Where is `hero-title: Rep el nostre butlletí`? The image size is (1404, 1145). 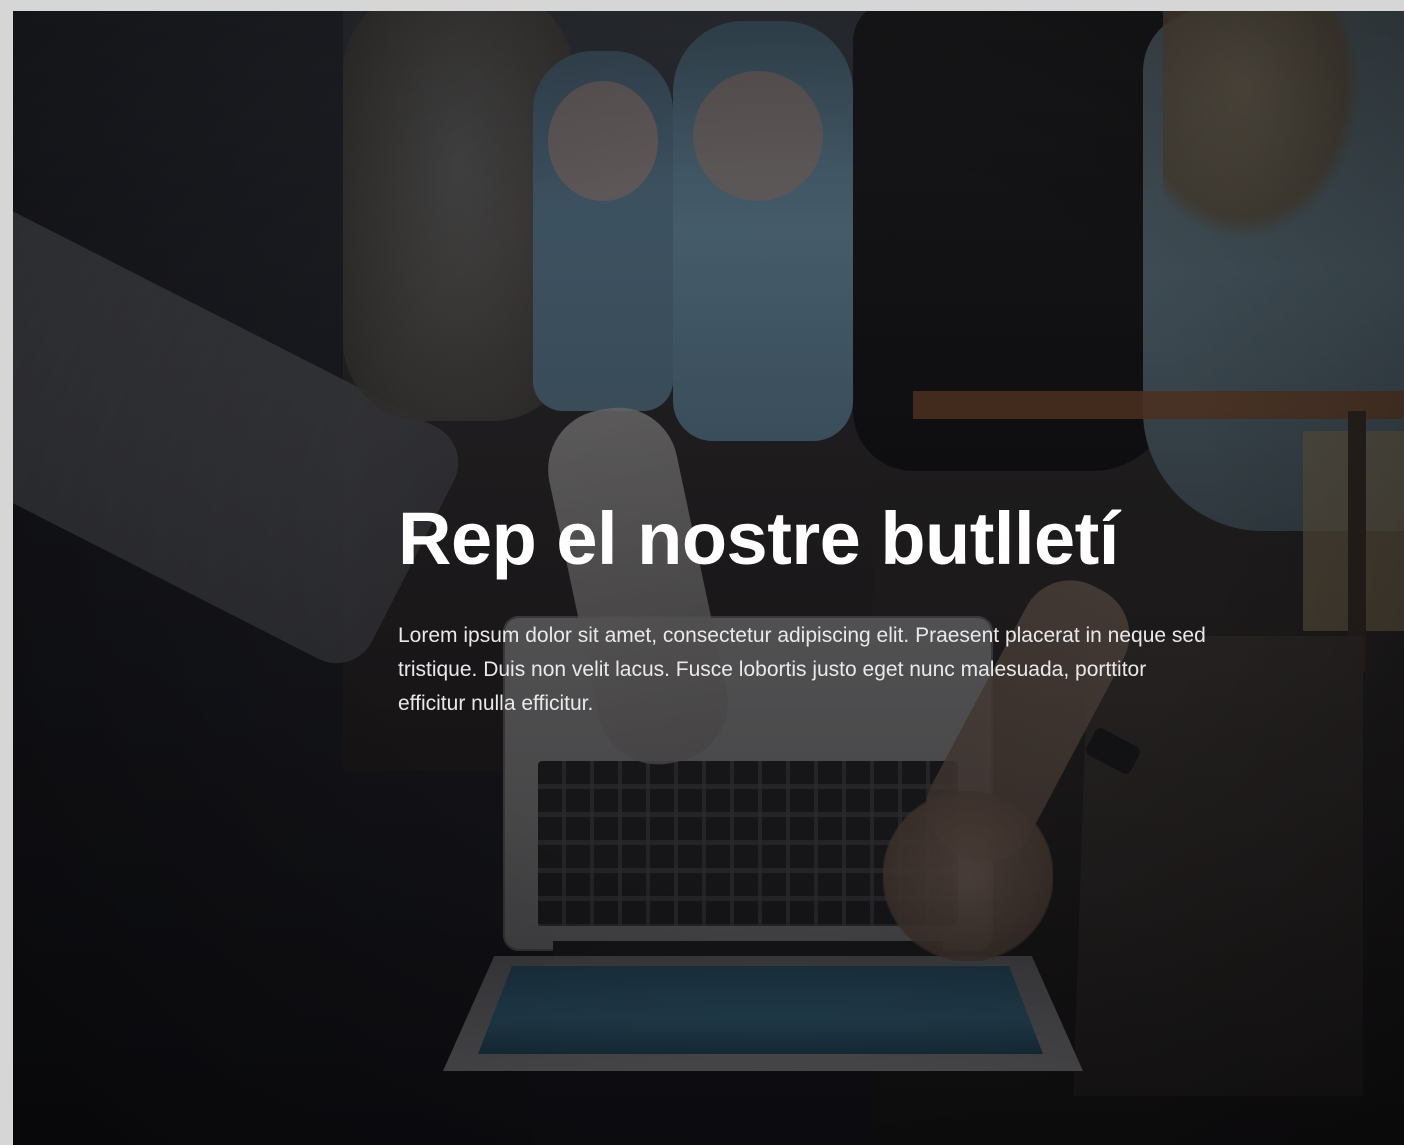
hero-title: Rep el nostre butlletí is located at coordinates (758, 538).